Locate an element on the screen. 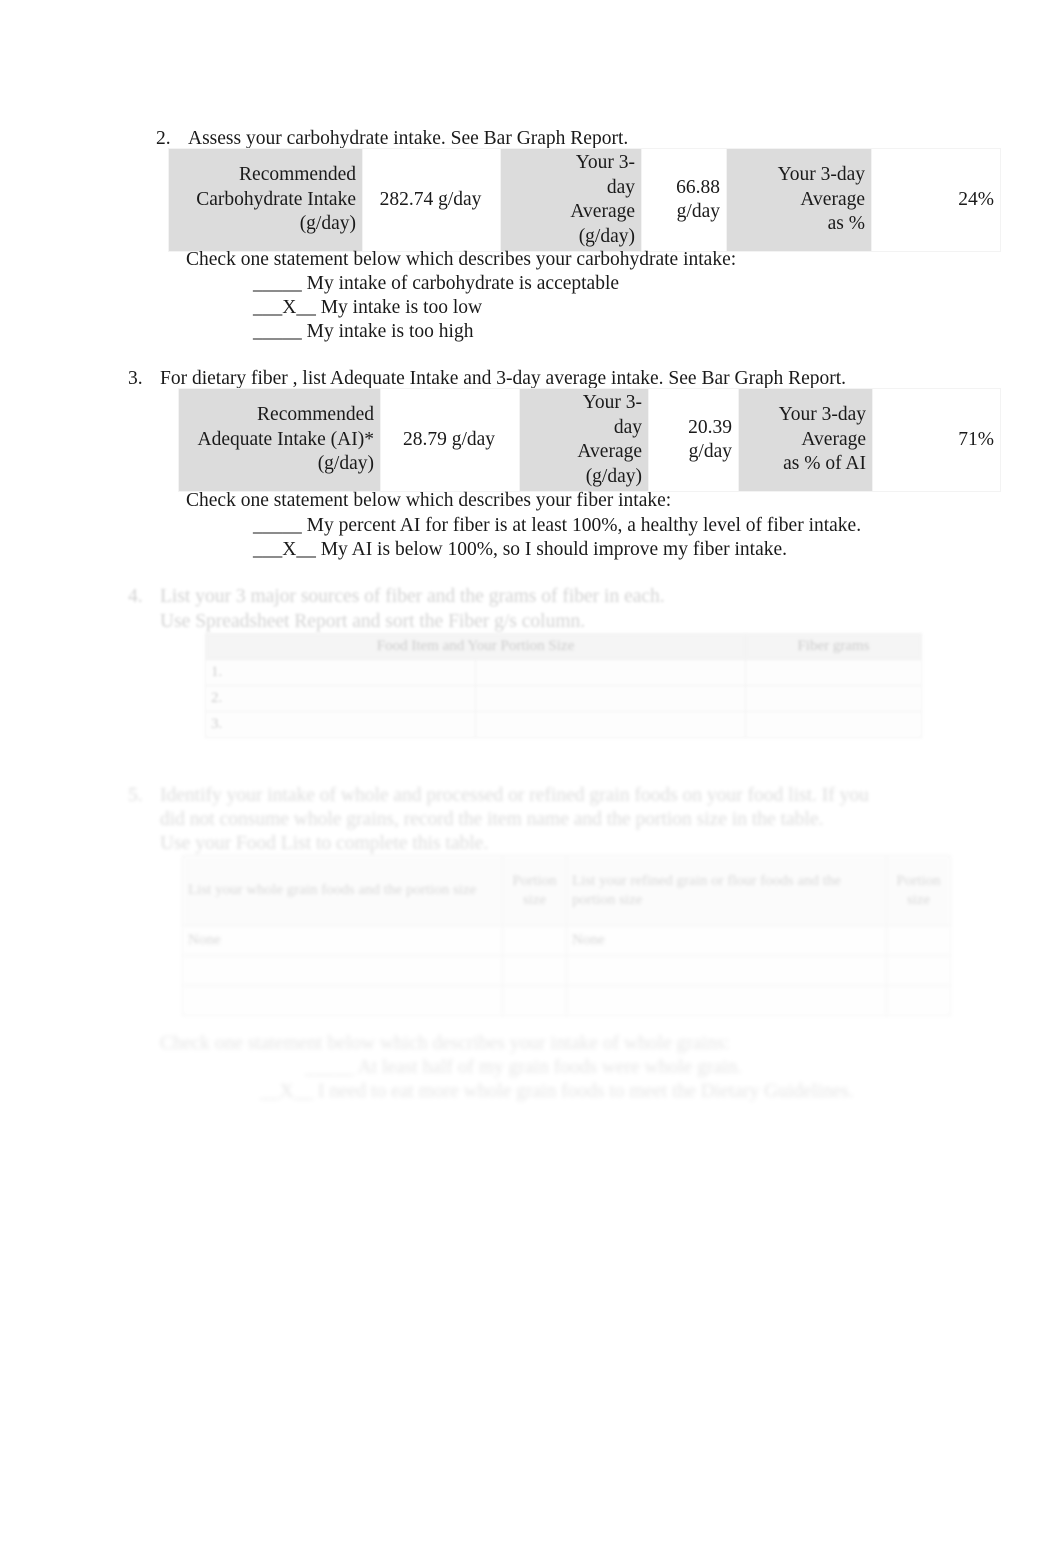 The width and height of the screenshot is (1062, 1561). carb-option-too-high-label: My intake is too high is located at coordinates (390, 331).